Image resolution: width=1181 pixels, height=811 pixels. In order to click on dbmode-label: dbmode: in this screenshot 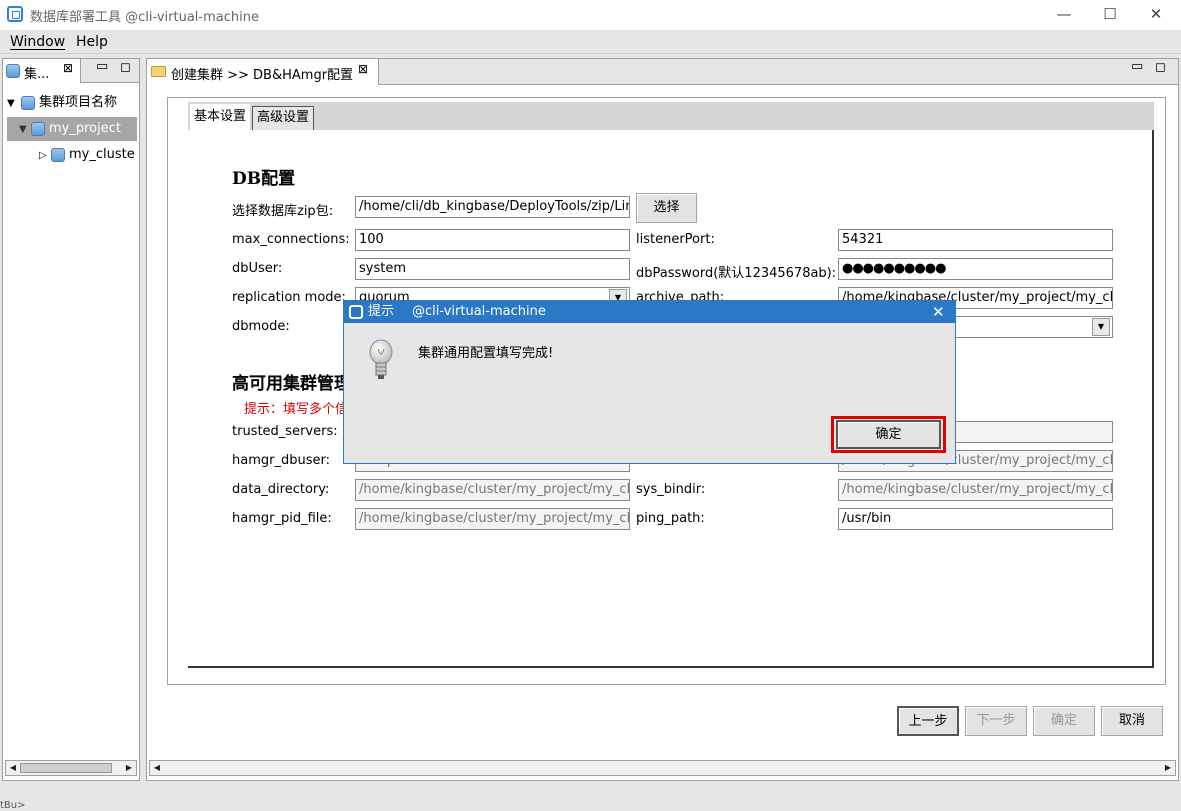, I will do `click(261, 326)`.